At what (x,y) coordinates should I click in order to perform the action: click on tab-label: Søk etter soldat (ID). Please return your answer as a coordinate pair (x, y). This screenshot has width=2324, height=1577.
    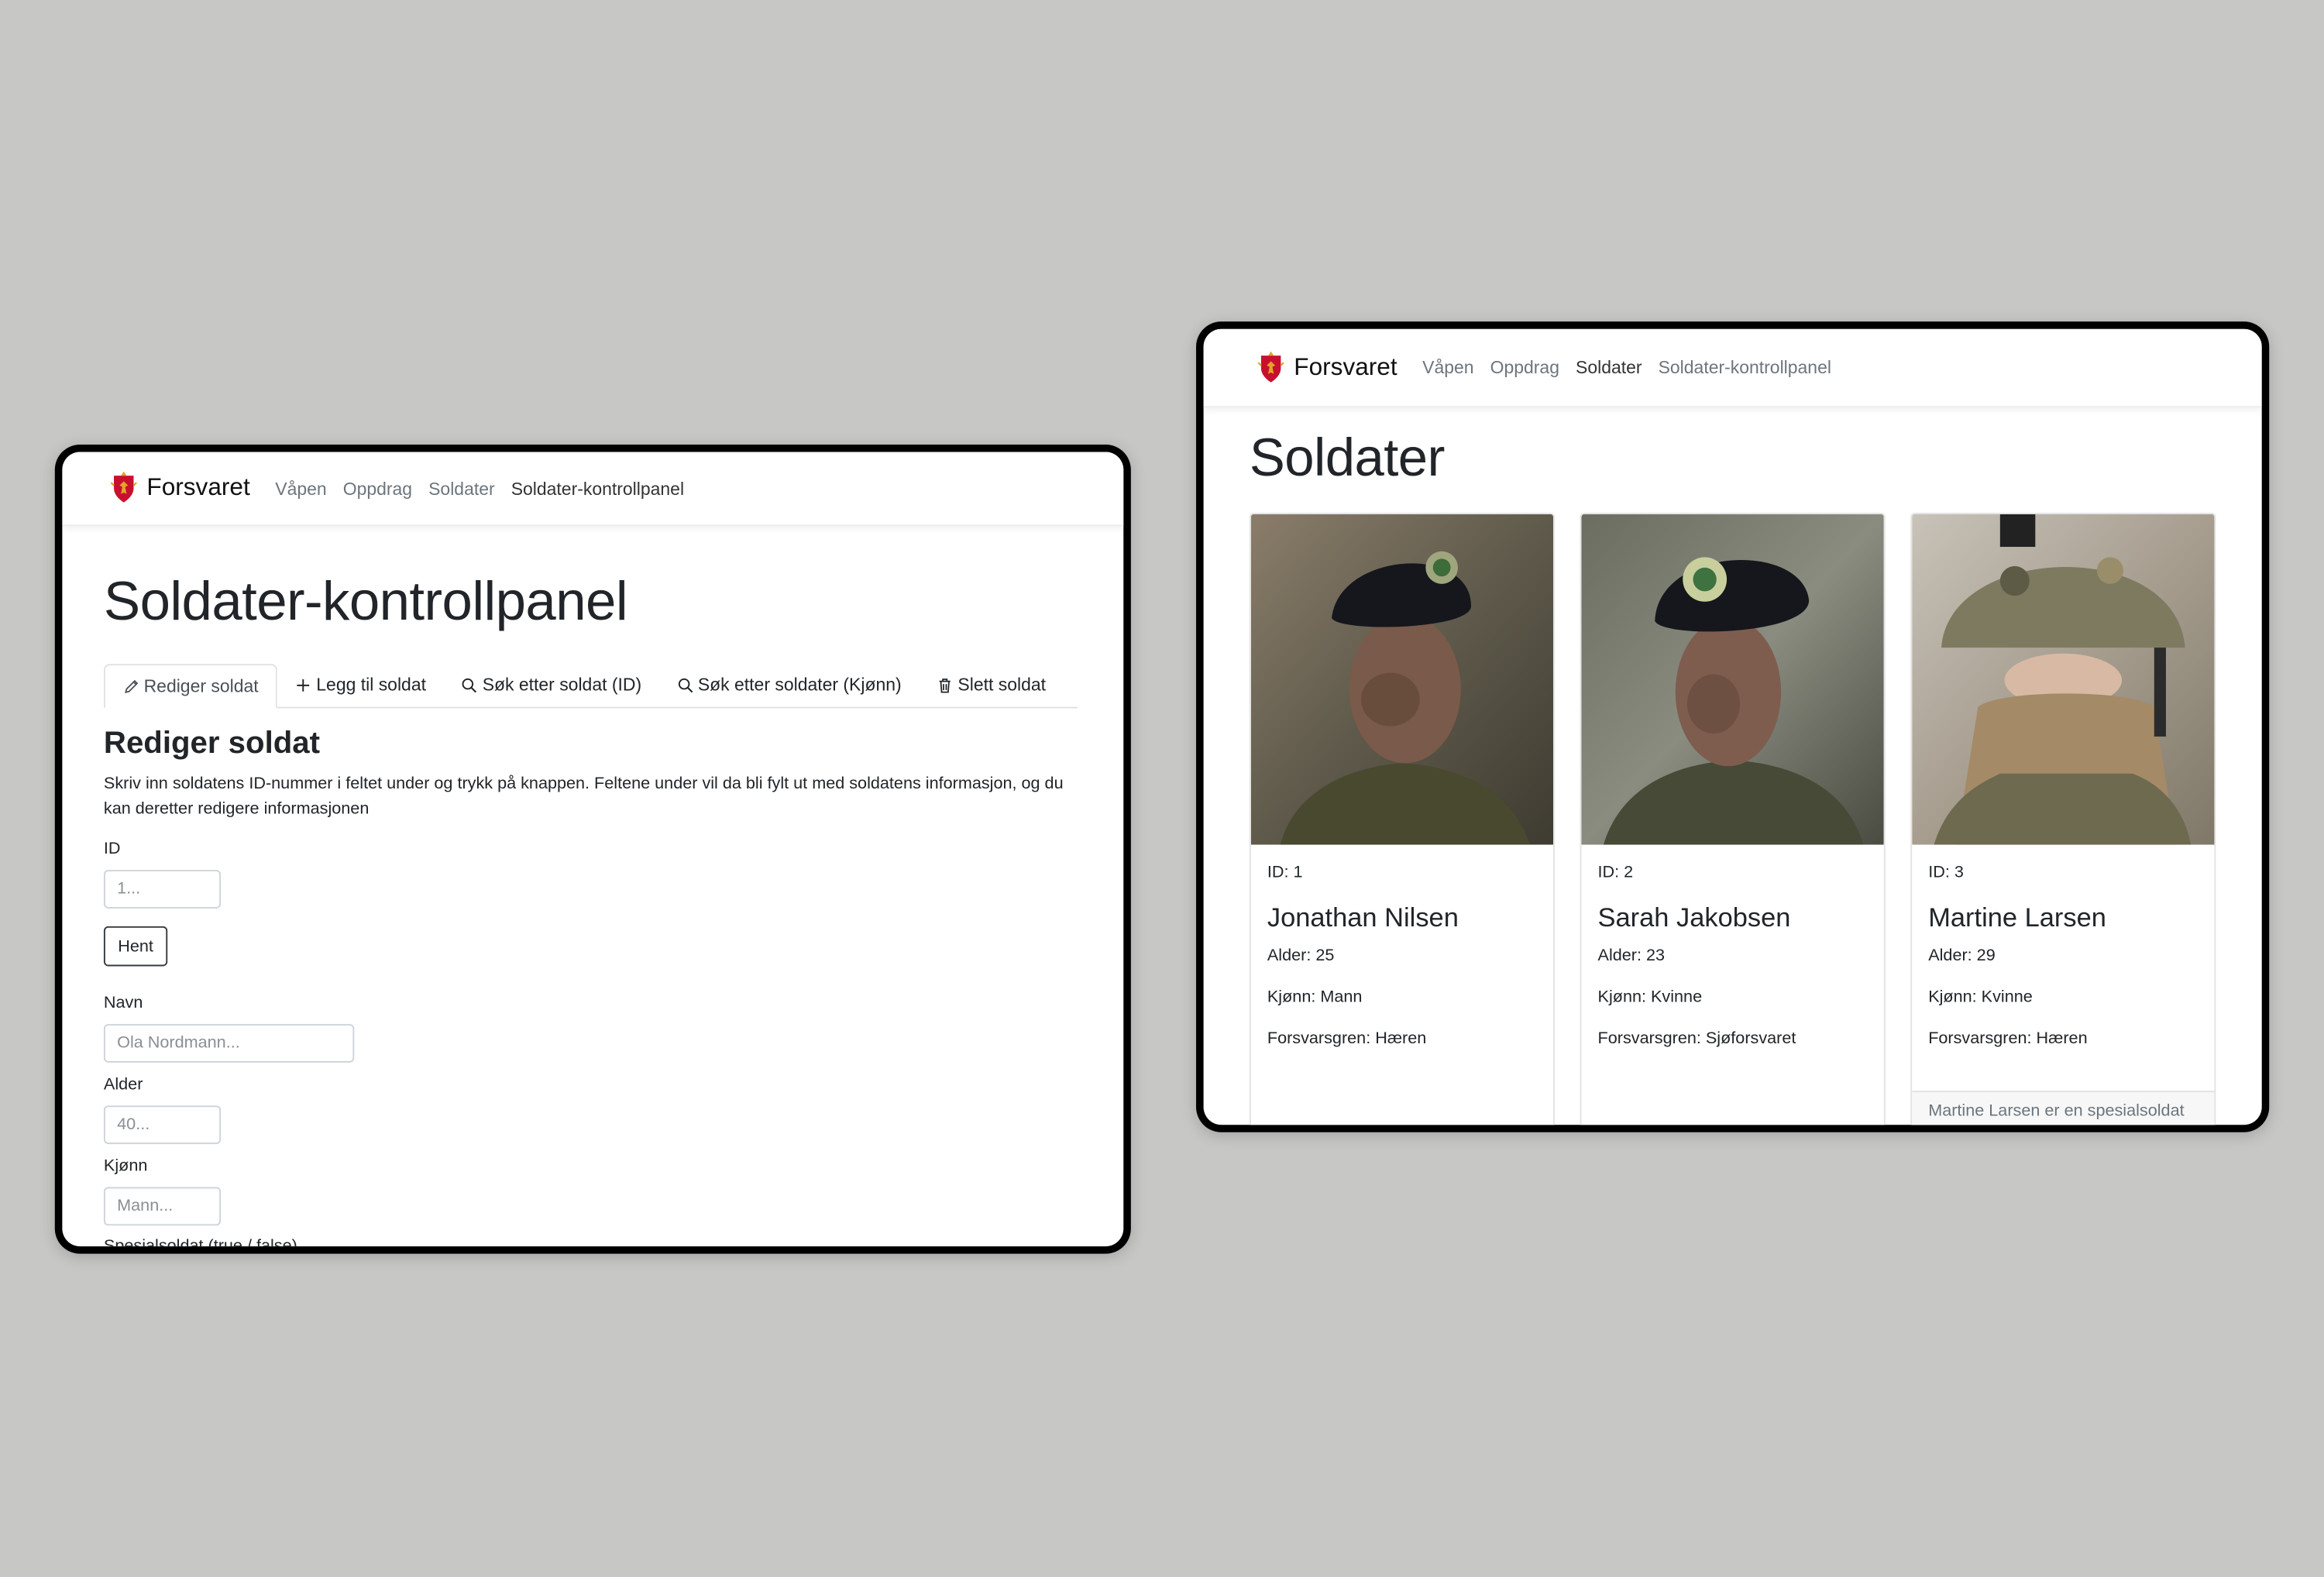
    Looking at the image, I should click on (562, 685).